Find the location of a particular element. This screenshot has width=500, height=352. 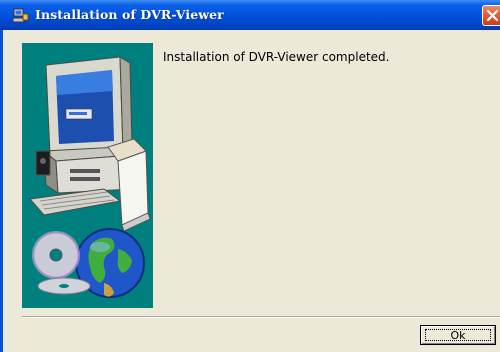

close-button is located at coordinates (491, 15).